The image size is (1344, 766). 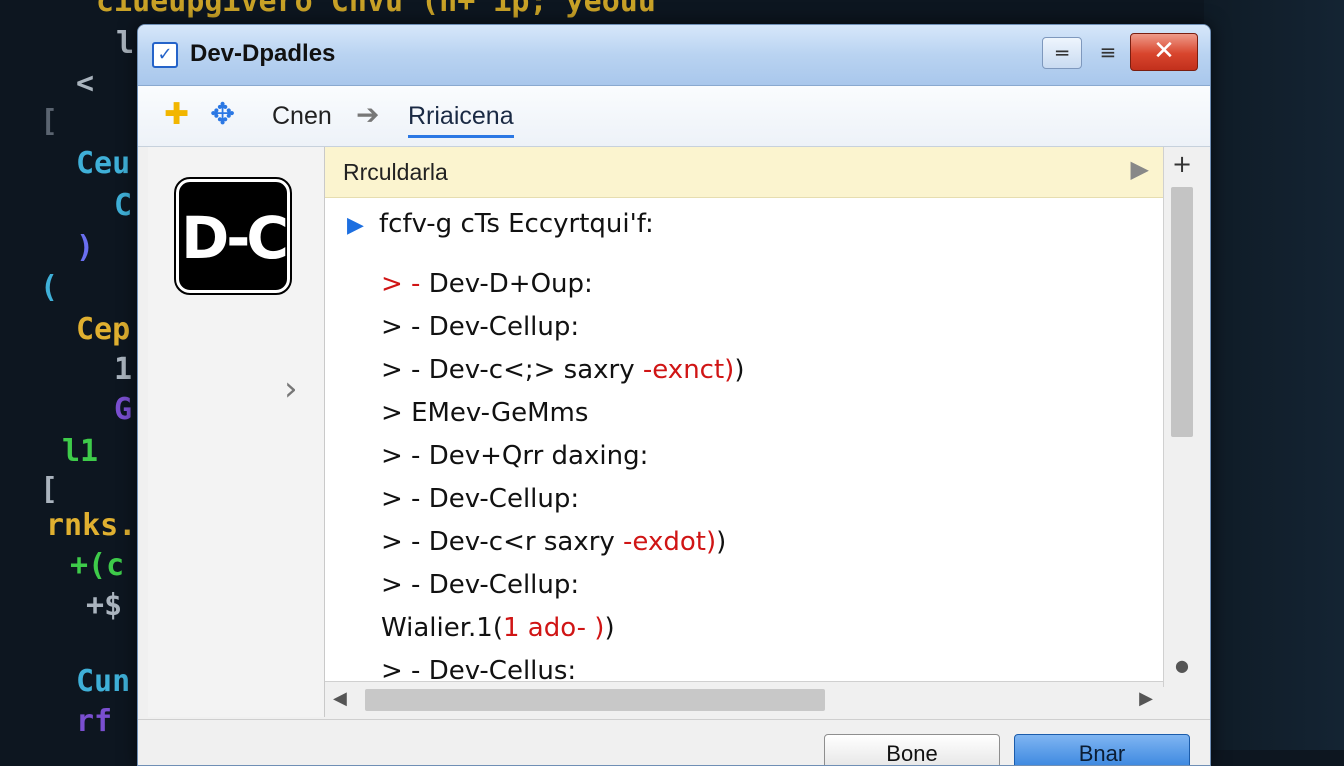 I want to click on tree-root: fcfv-g cTs Eccyrtqui'f:, so click(x=516, y=224).